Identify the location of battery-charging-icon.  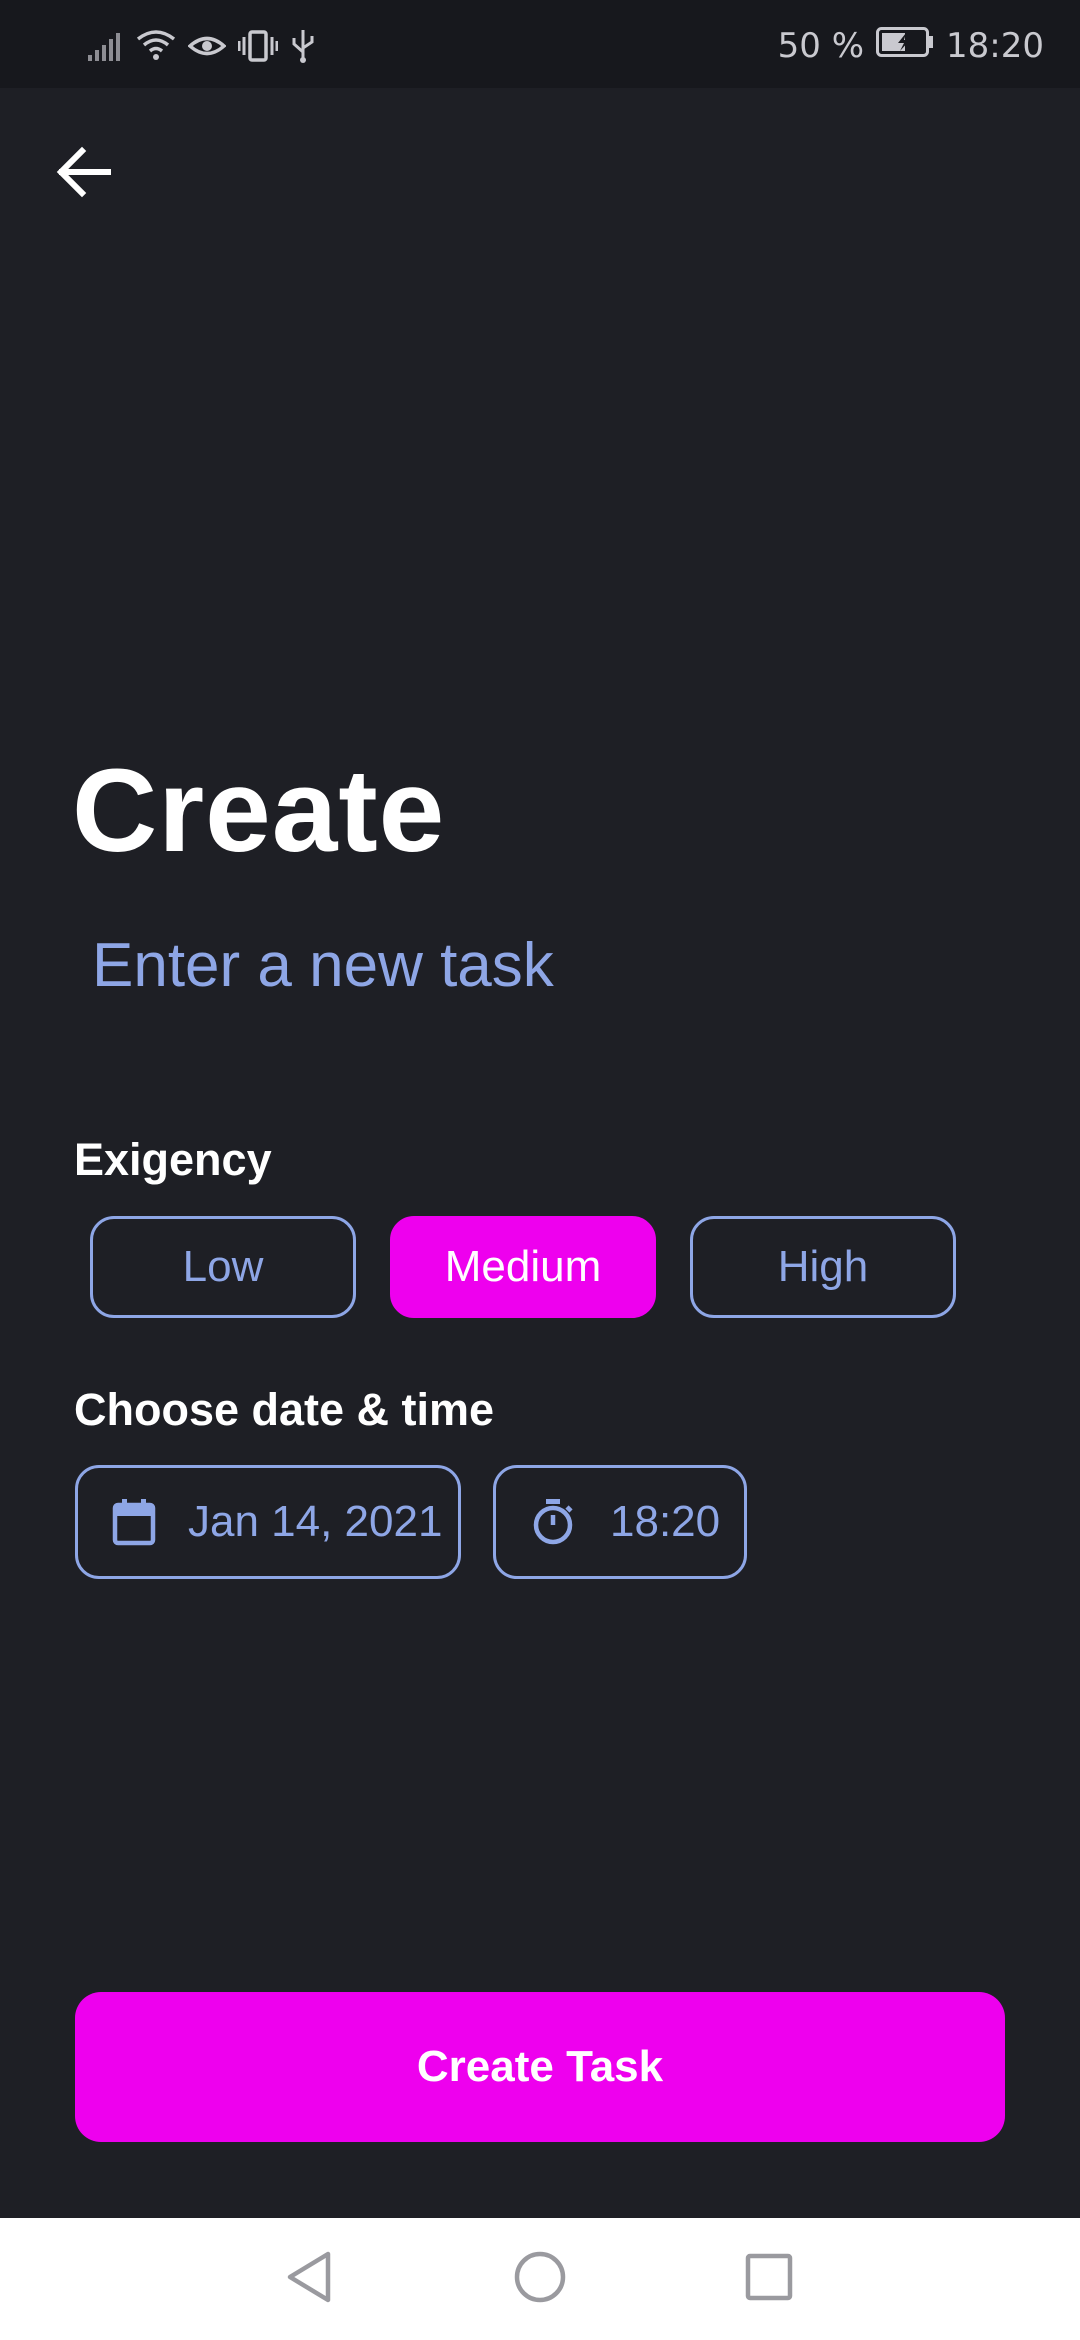
(905, 46).